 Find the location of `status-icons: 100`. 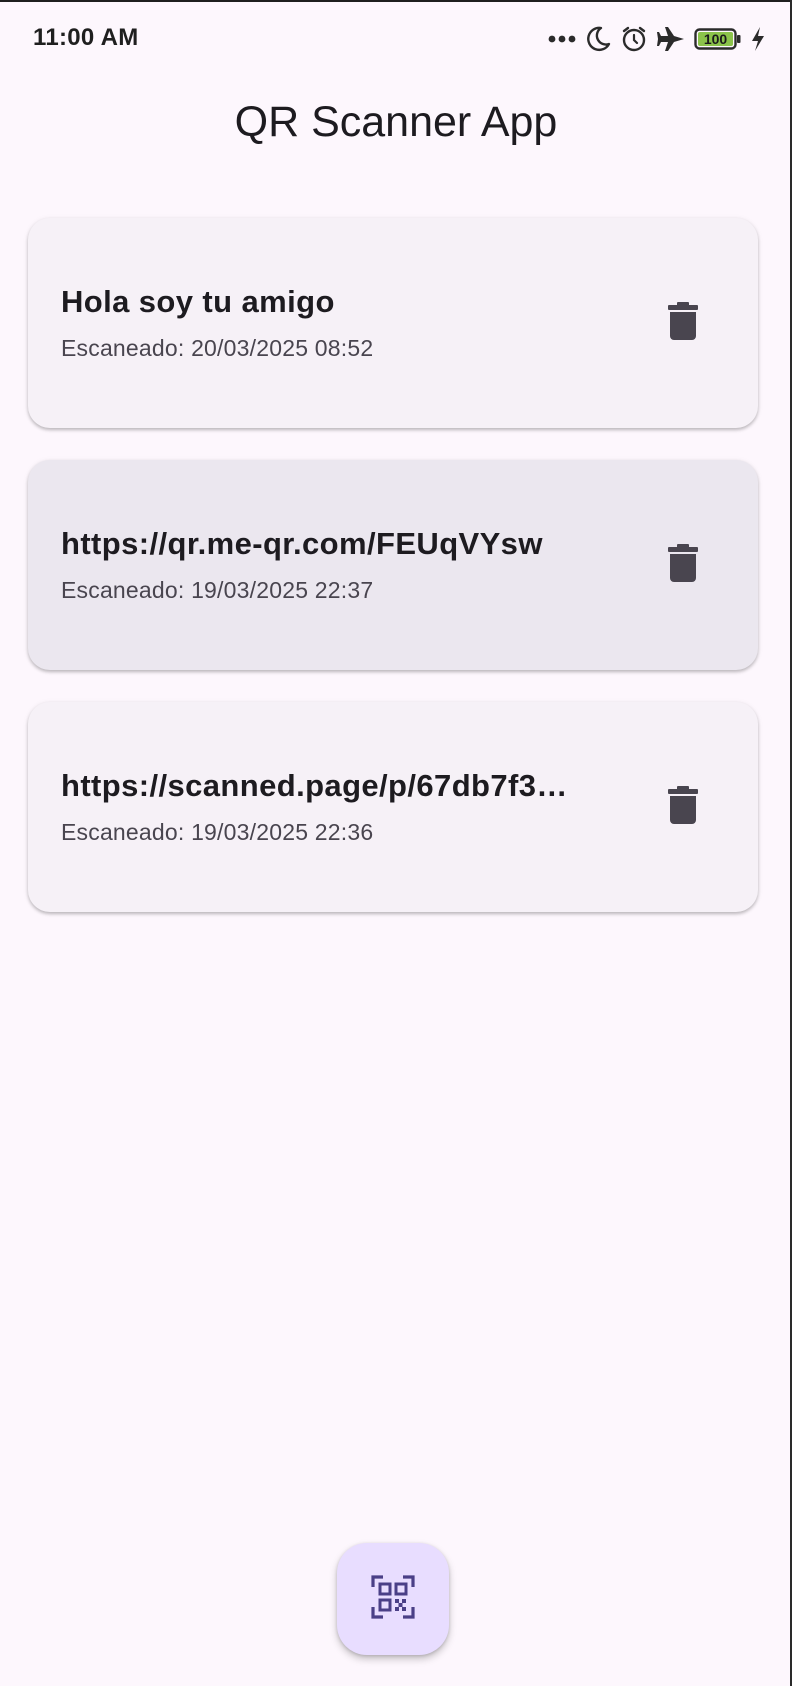

status-icons: 100 is located at coordinates (657, 39).